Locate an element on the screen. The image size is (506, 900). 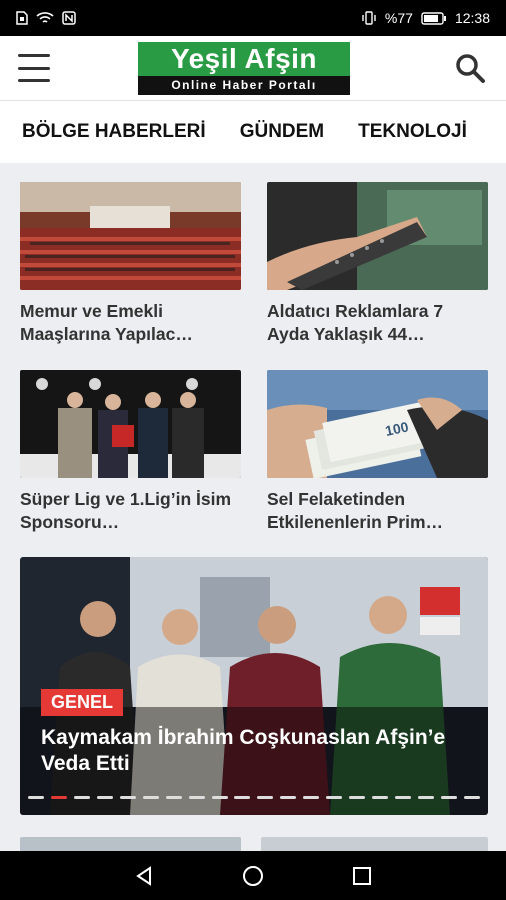
clock: 12:38 is located at coordinates (472, 18).